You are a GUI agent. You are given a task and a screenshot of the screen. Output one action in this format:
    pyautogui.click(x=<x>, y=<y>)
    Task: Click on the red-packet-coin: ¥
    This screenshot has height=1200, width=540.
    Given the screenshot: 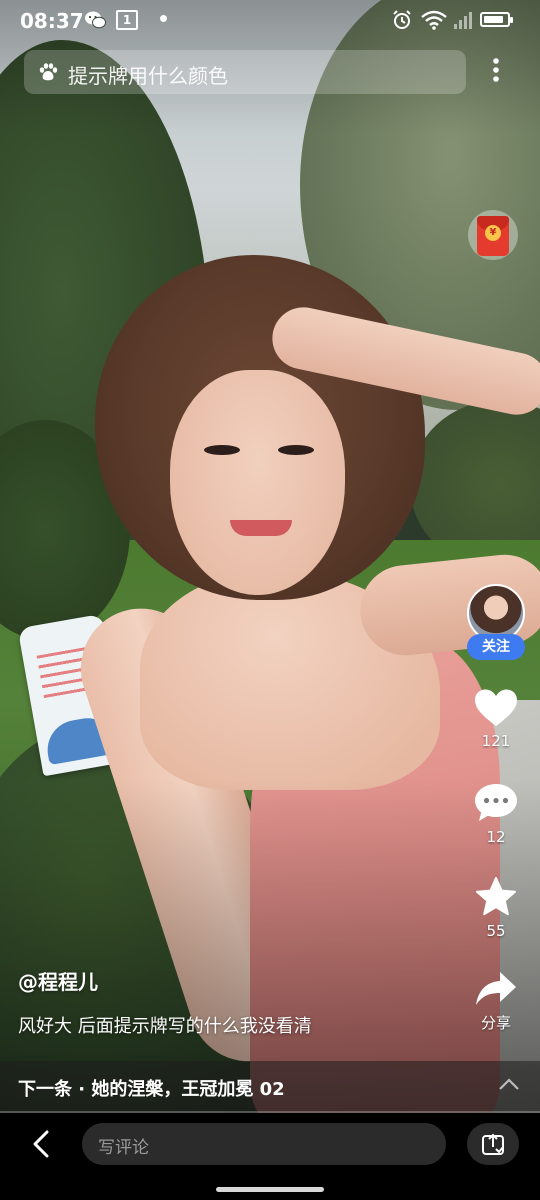 What is the action you would take?
    pyautogui.click(x=493, y=233)
    